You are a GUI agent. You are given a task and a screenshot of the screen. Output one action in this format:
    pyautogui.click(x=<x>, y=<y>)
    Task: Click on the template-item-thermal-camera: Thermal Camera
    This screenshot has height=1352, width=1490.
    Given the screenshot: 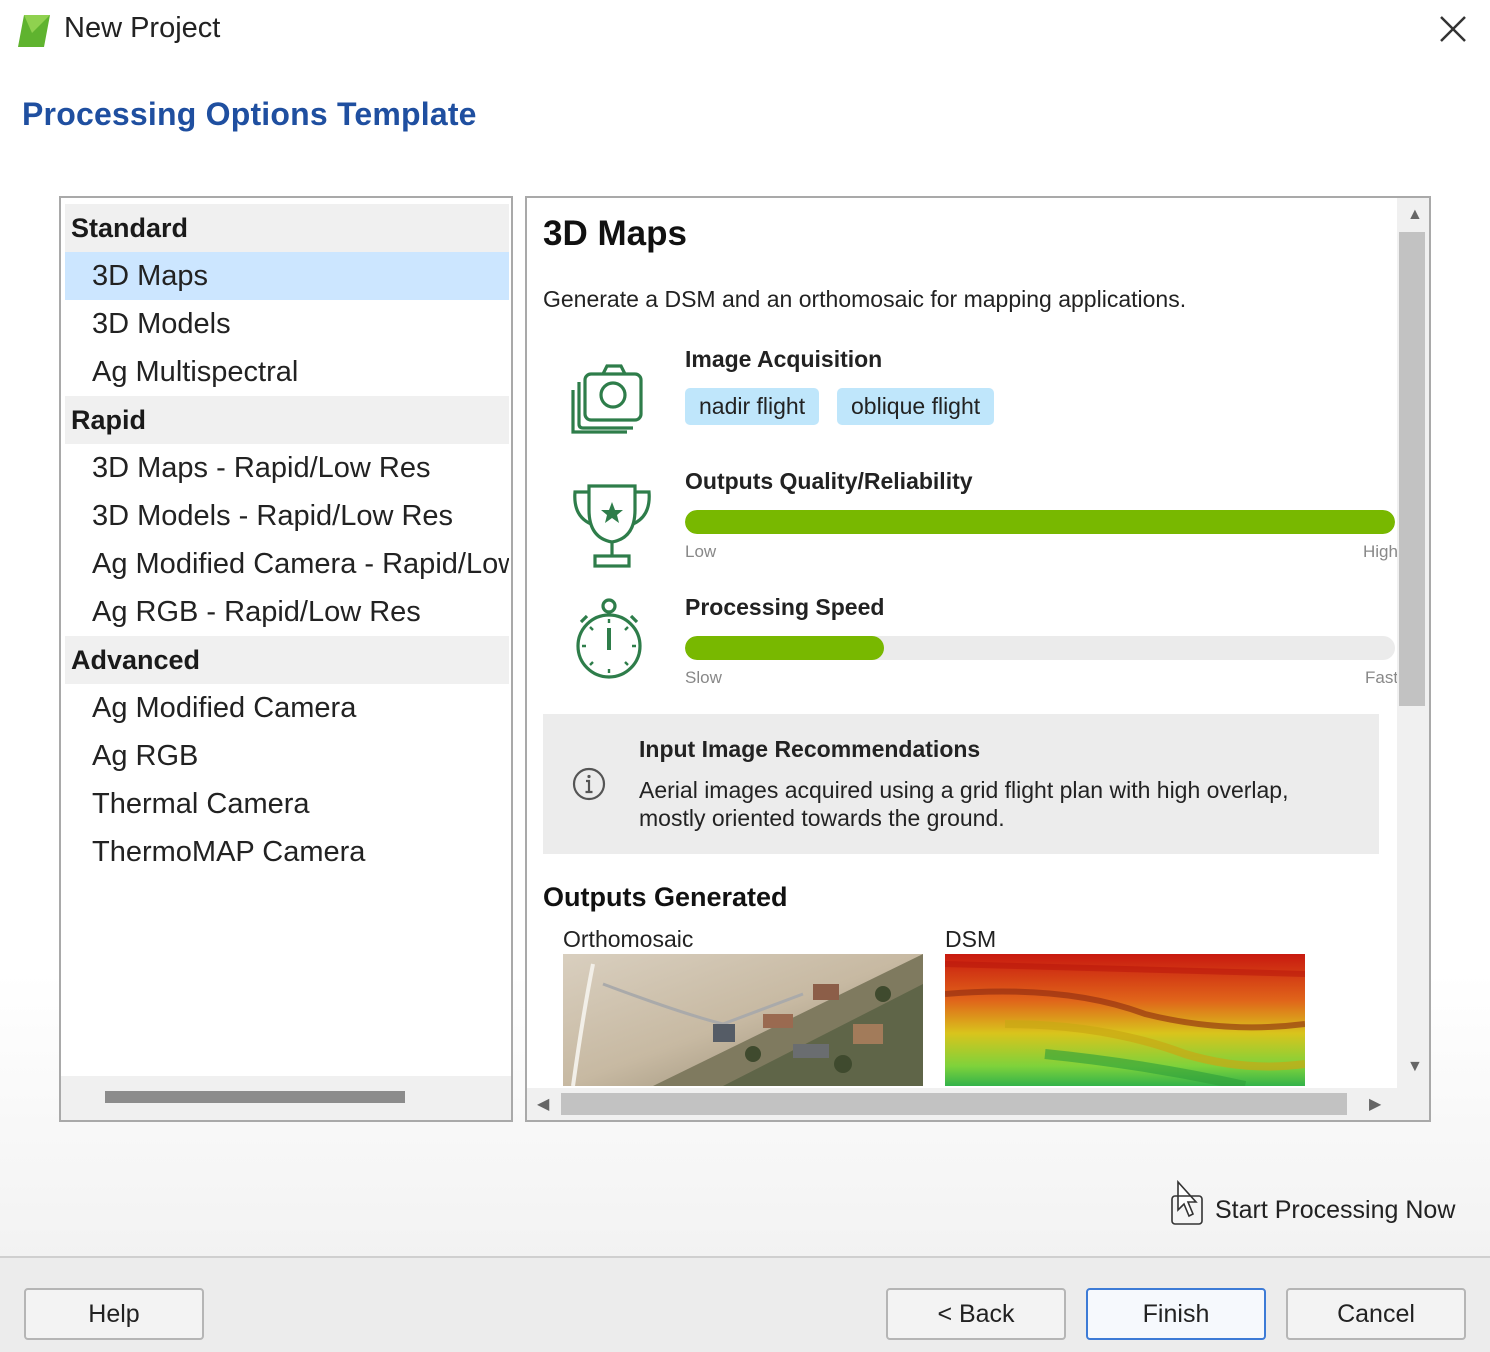 What is the action you would take?
    pyautogui.click(x=287, y=804)
    